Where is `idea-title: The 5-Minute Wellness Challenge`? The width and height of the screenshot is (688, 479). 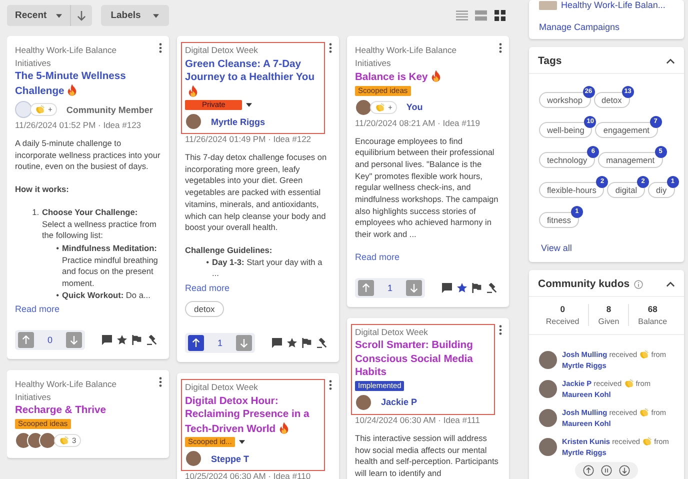
idea-title: The 5-Minute Wellness Challenge is located at coordinates (82, 84).